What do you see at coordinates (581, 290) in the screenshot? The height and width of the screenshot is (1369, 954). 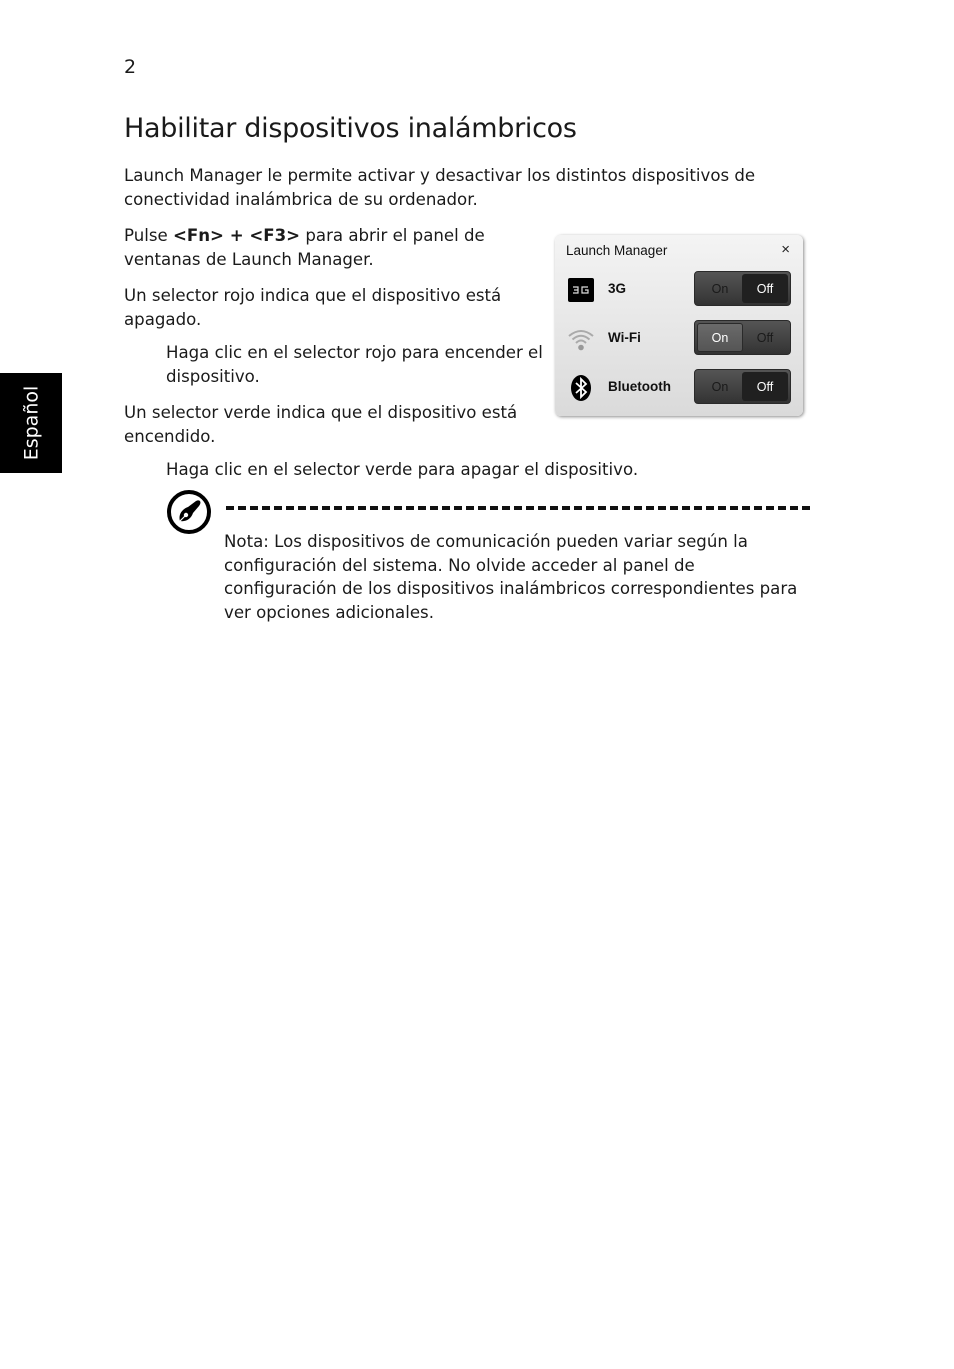 I see `3g-icon` at bounding box center [581, 290].